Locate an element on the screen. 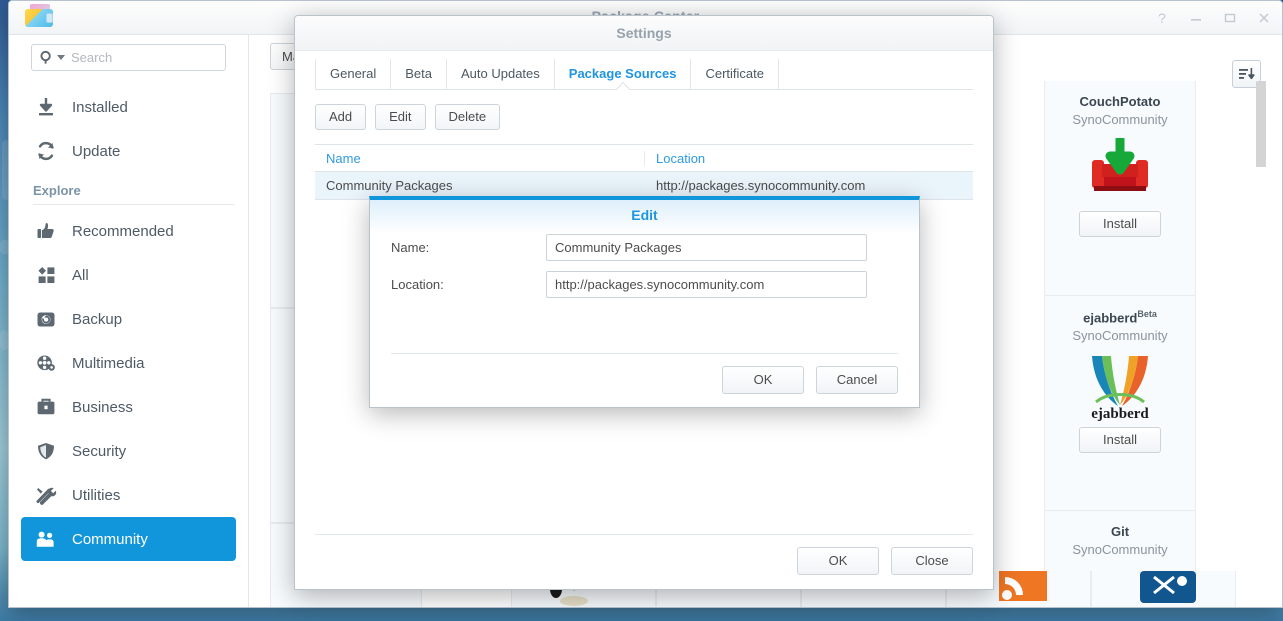 Image resolution: width=1283 pixels, height=621 pixels. sidebar-item-label: Multimedia is located at coordinates (108, 363).